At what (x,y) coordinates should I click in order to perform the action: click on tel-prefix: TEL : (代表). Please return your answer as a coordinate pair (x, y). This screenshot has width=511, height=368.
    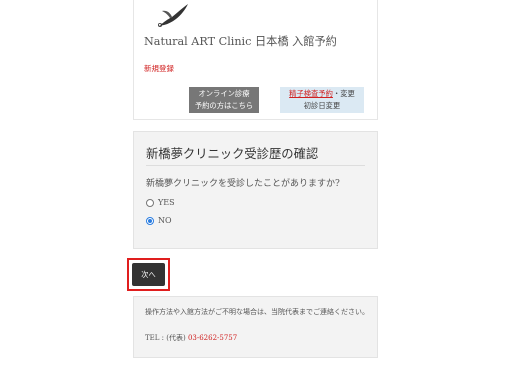
    Looking at the image, I should click on (166, 338).